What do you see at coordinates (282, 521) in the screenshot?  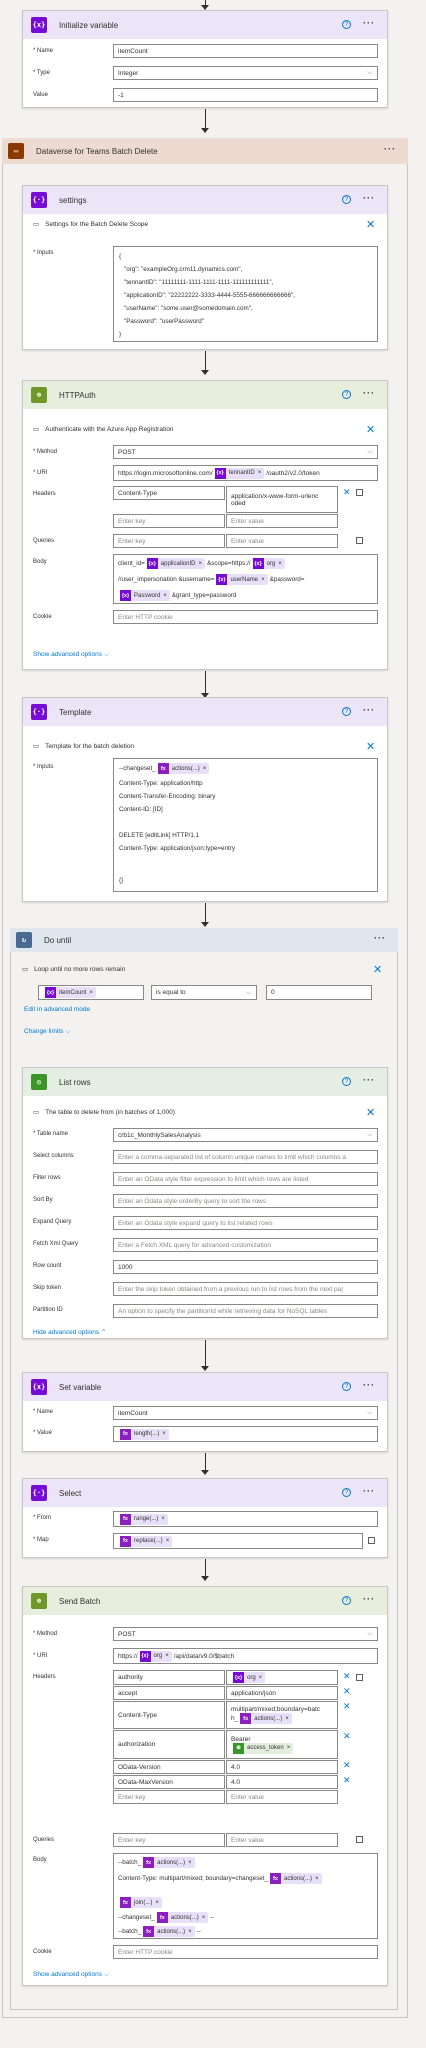 I see `header-value-empty: Enter value` at bounding box center [282, 521].